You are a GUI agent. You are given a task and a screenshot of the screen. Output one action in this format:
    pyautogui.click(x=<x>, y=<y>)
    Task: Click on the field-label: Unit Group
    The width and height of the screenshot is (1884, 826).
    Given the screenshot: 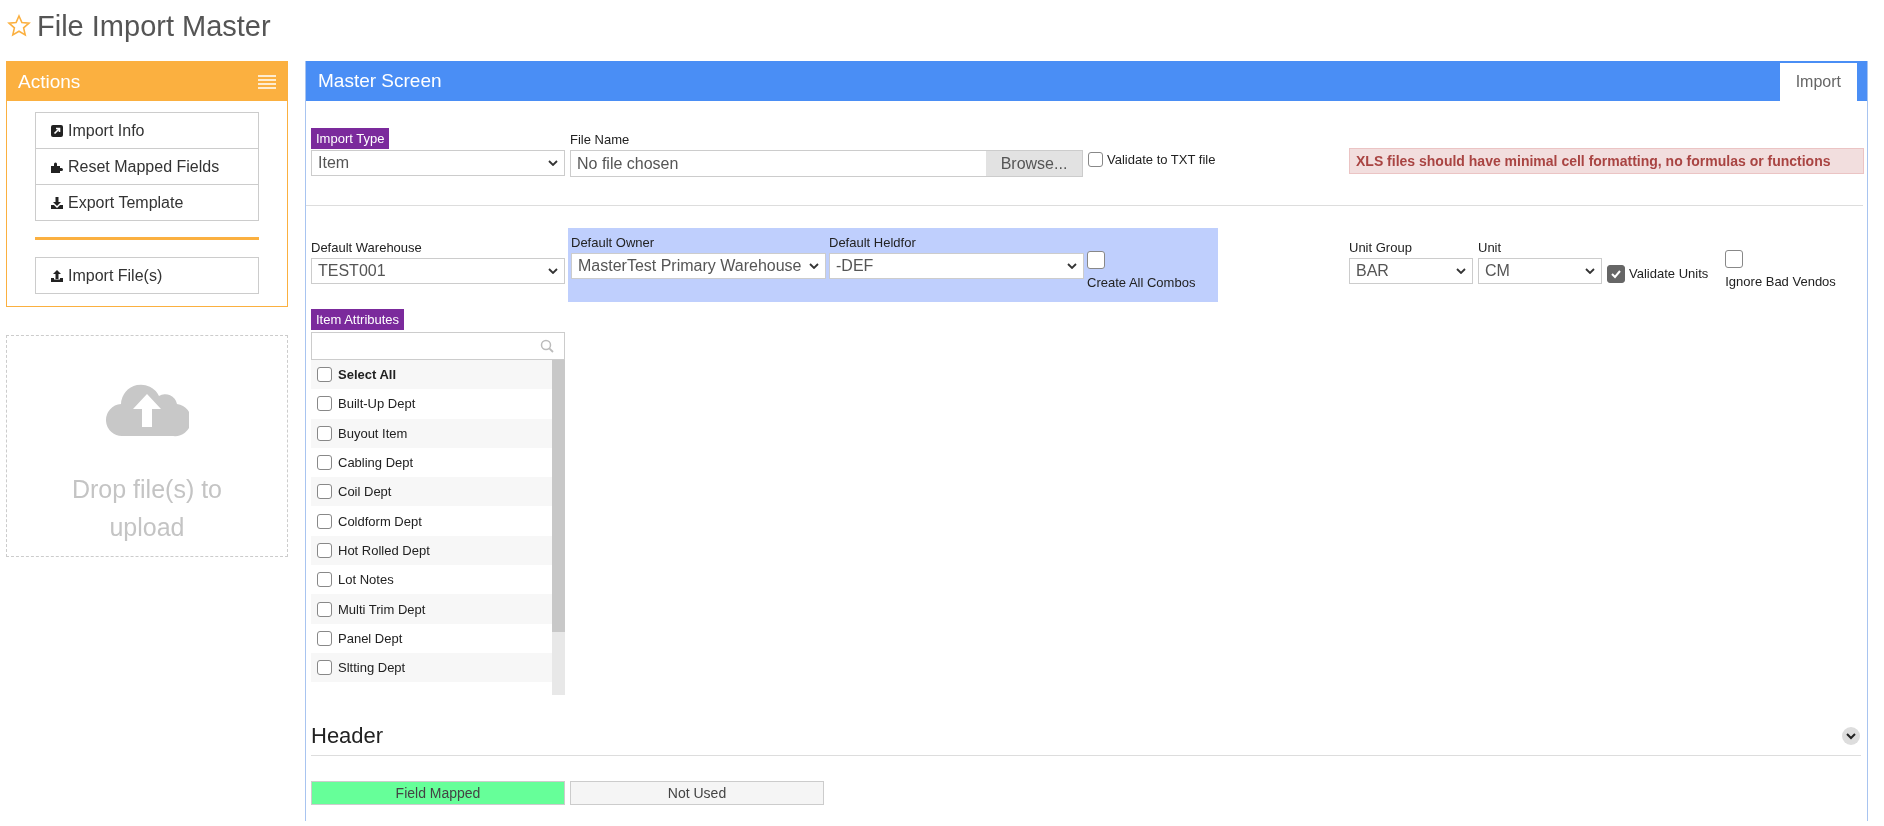 What is the action you would take?
    pyautogui.click(x=1381, y=248)
    